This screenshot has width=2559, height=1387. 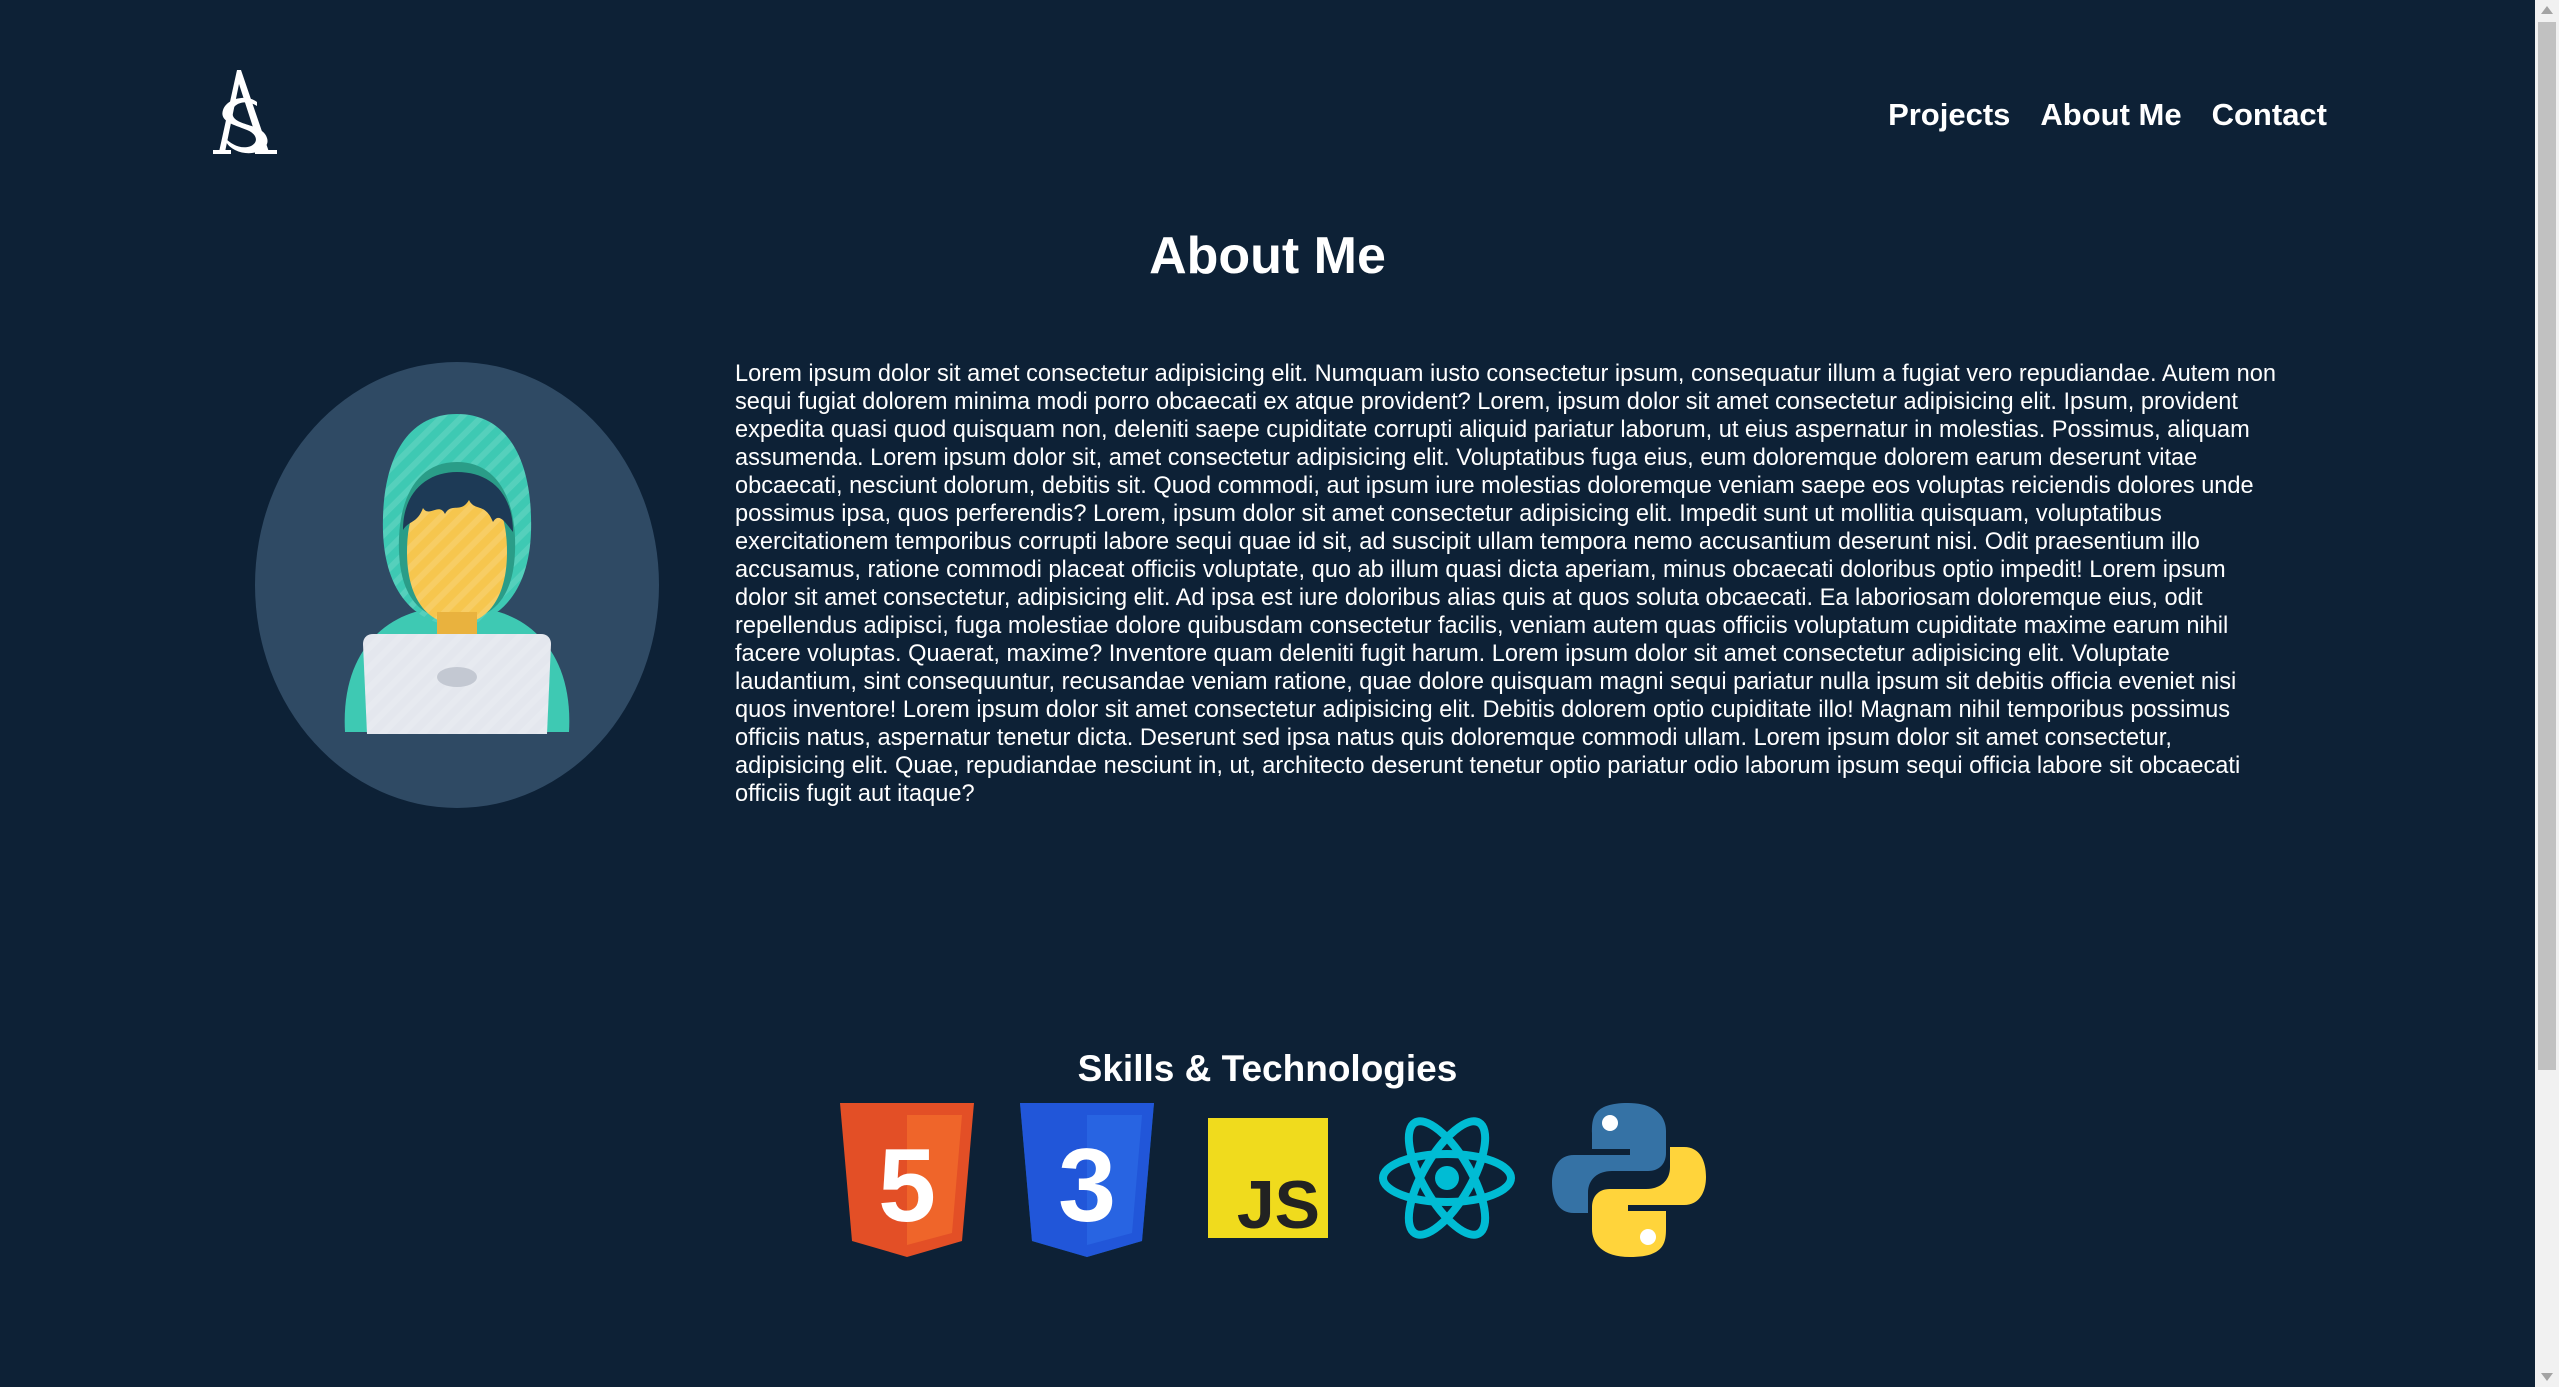 I want to click on javascript-icon: JS, so click(x=1268, y=1178).